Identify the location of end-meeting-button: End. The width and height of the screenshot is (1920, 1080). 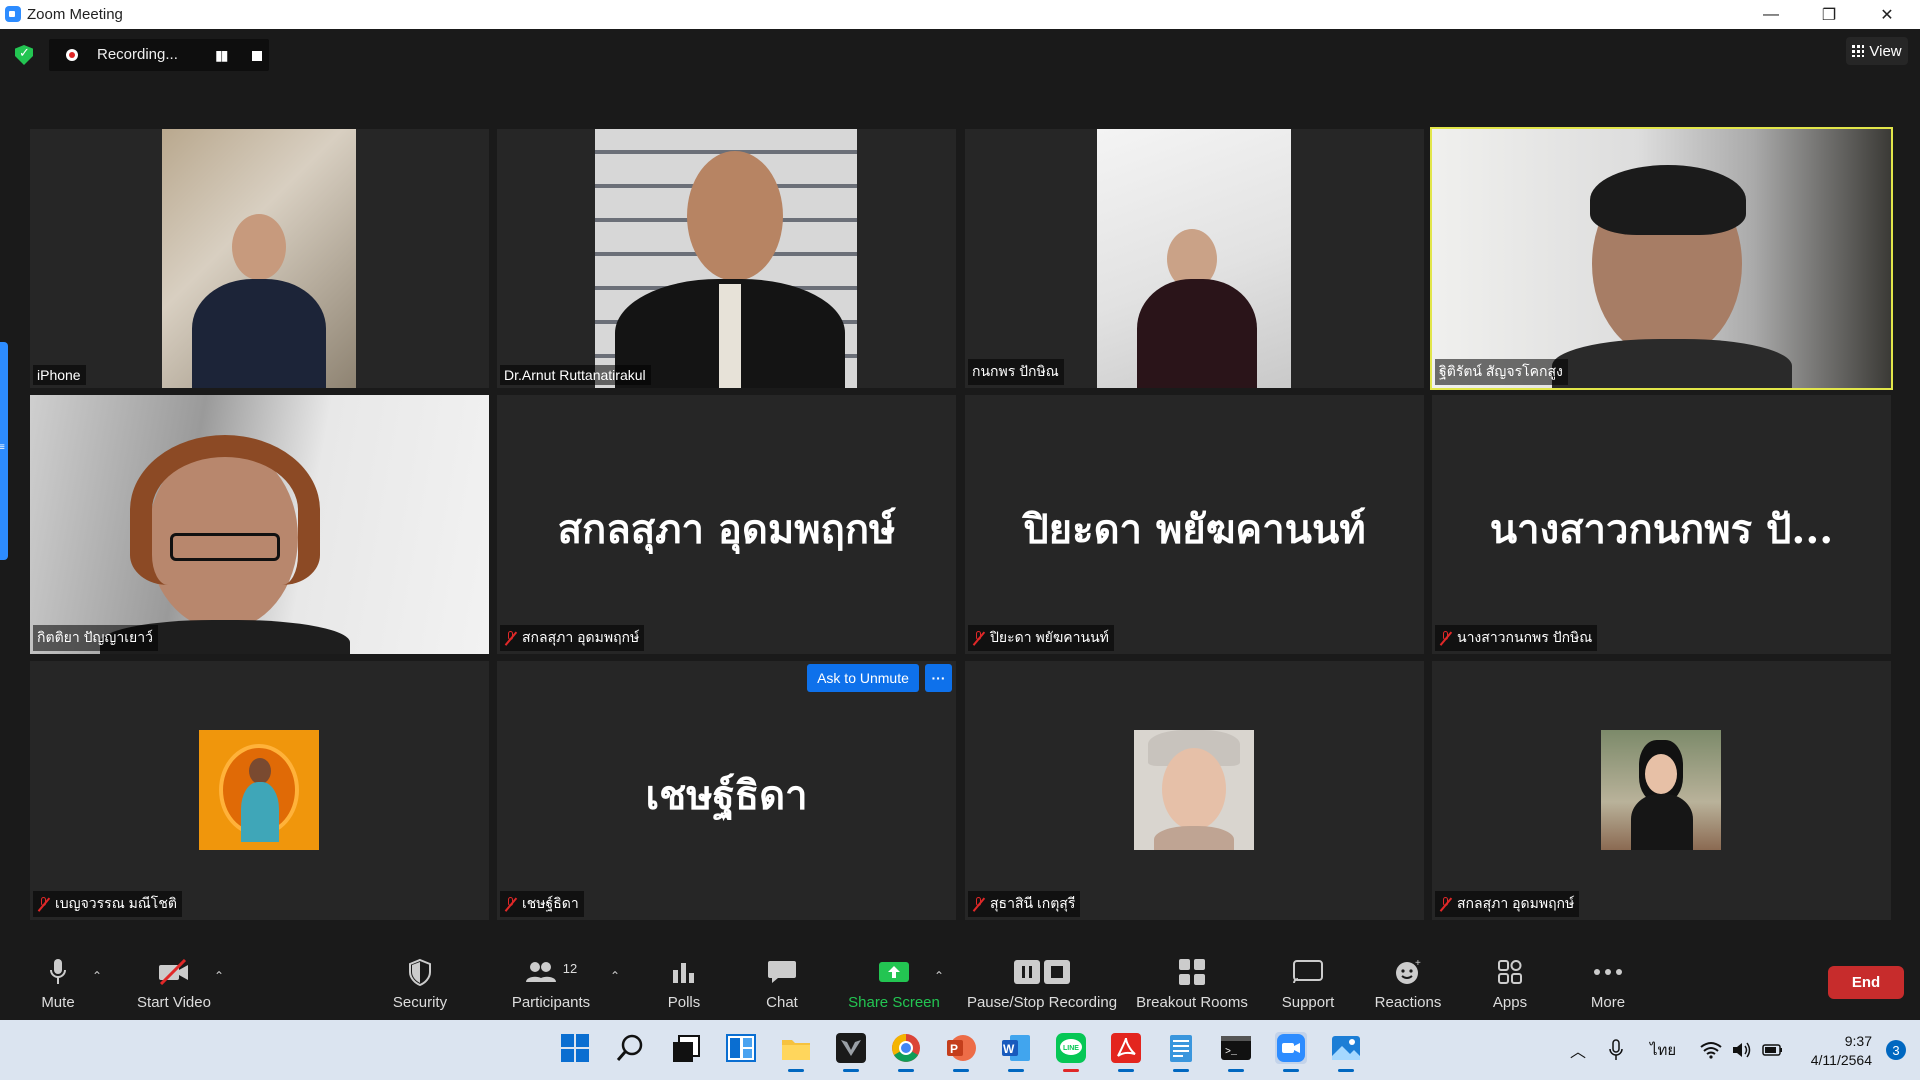
(1866, 982).